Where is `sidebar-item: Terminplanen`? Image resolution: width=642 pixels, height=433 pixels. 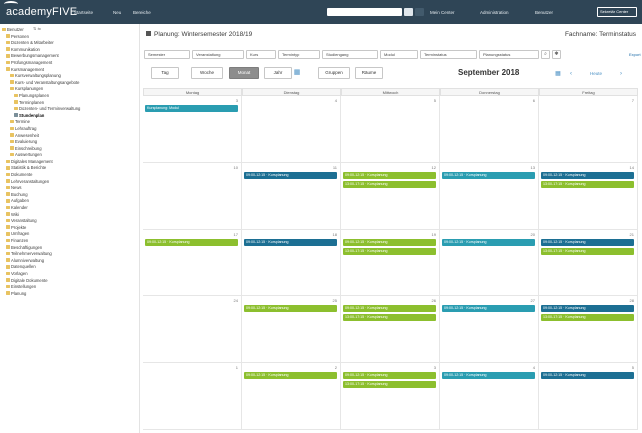
sidebar-item: Terminplanen is located at coordinates (70, 103).